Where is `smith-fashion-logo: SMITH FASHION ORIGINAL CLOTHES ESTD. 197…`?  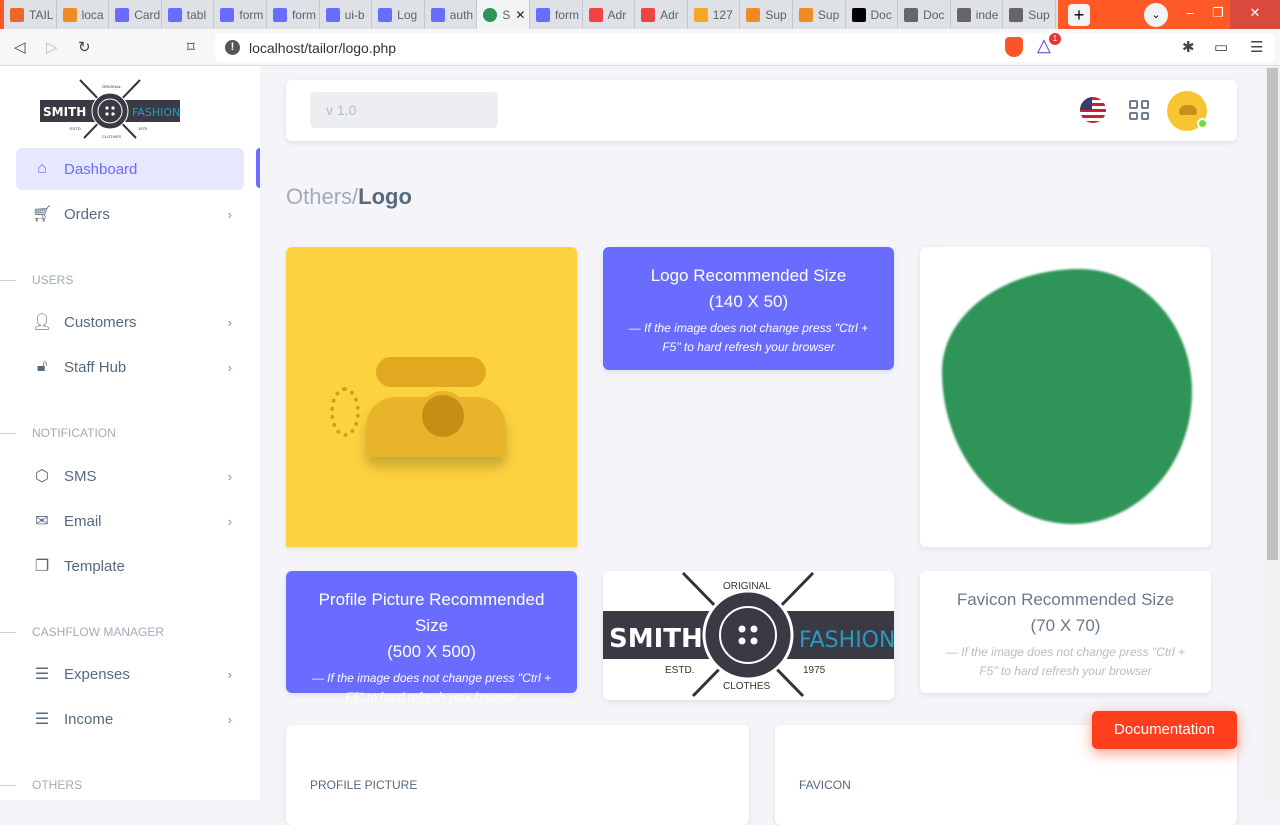
smith-fashion-logo: SMITH FASHION ORIGINAL CLOTHES ESTD. 197… is located at coordinates (110, 109).